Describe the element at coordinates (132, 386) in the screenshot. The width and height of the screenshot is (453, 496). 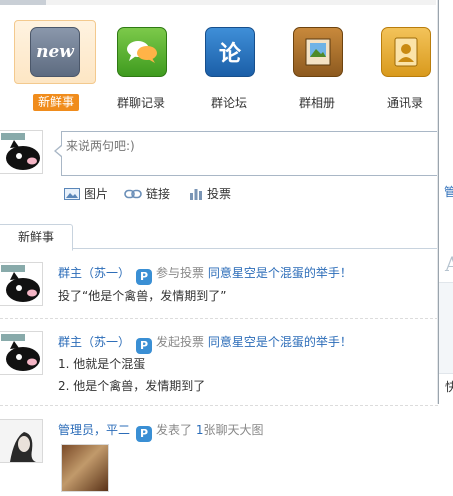
I see `poll-option: 2. 他是个禽兽，发情期到了` at that location.